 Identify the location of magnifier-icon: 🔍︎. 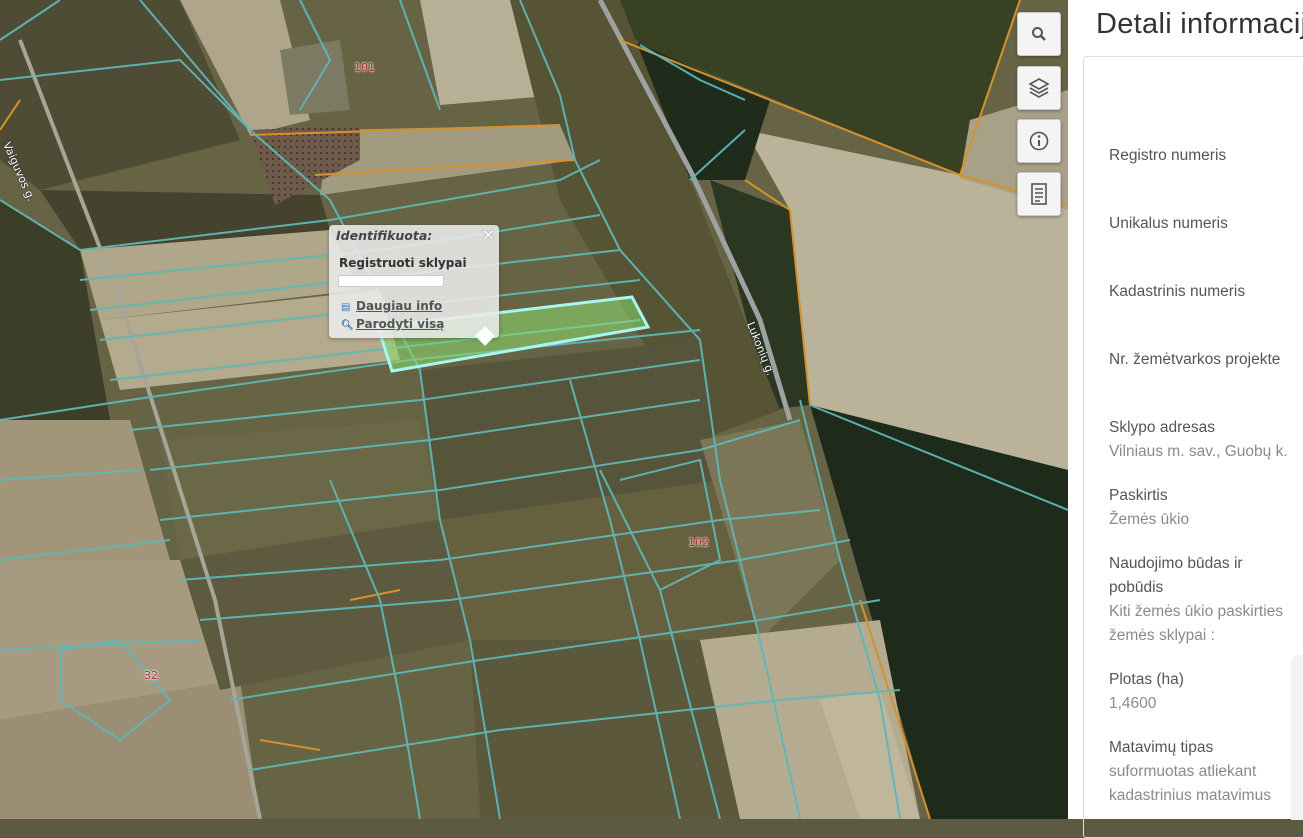
(347, 325).